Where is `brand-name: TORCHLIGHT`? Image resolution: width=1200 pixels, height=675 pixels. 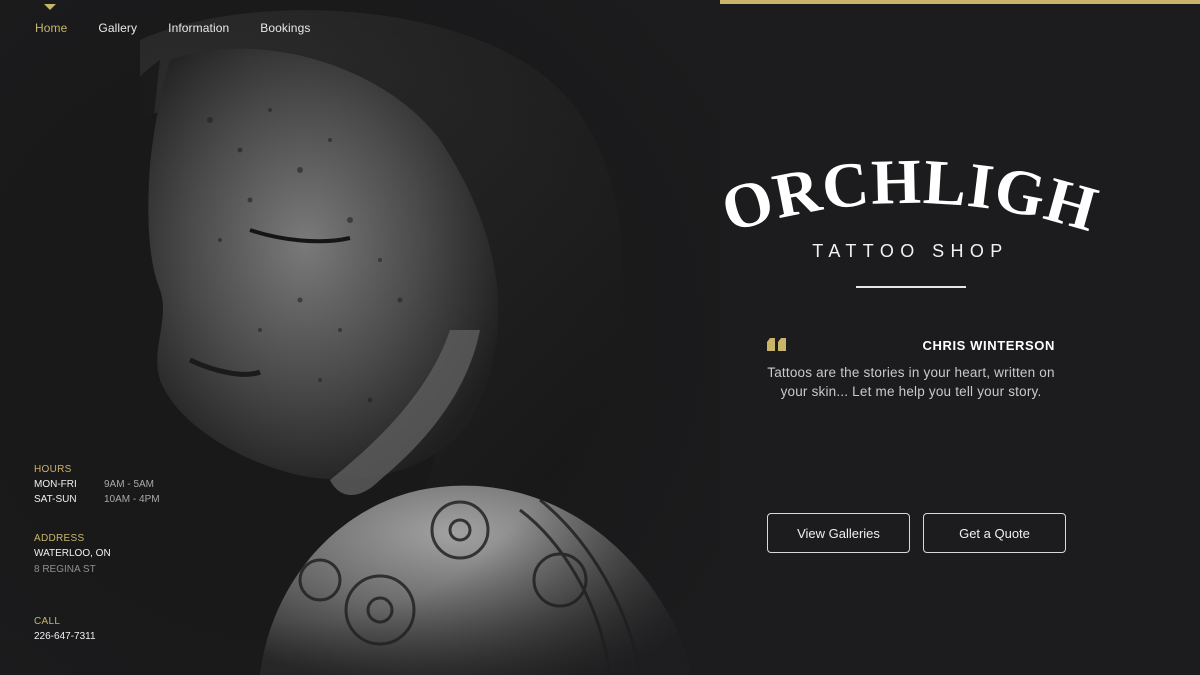
brand-name: TORCHLIGHT is located at coordinates (910, 195).